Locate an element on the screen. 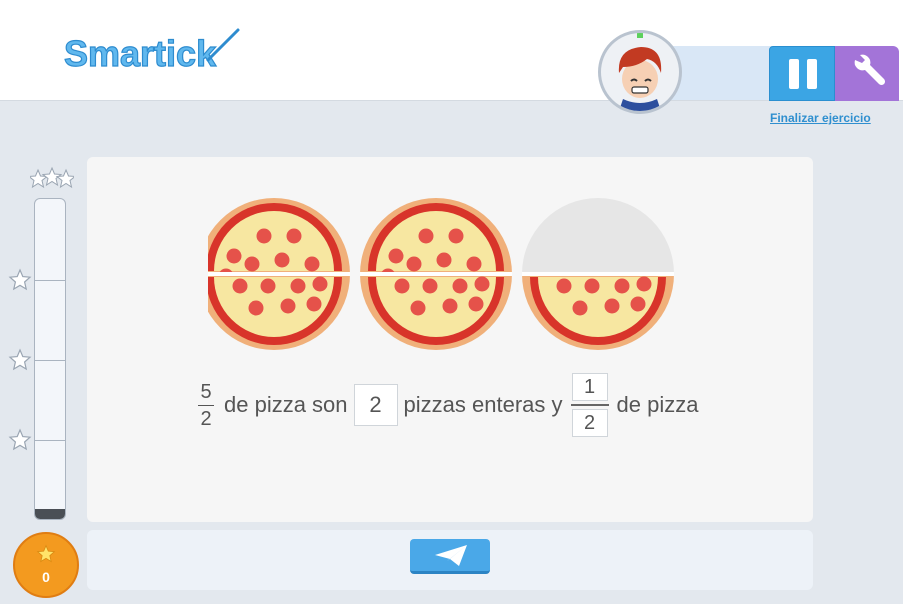  empty-pizza-half is located at coordinates (598, 236).